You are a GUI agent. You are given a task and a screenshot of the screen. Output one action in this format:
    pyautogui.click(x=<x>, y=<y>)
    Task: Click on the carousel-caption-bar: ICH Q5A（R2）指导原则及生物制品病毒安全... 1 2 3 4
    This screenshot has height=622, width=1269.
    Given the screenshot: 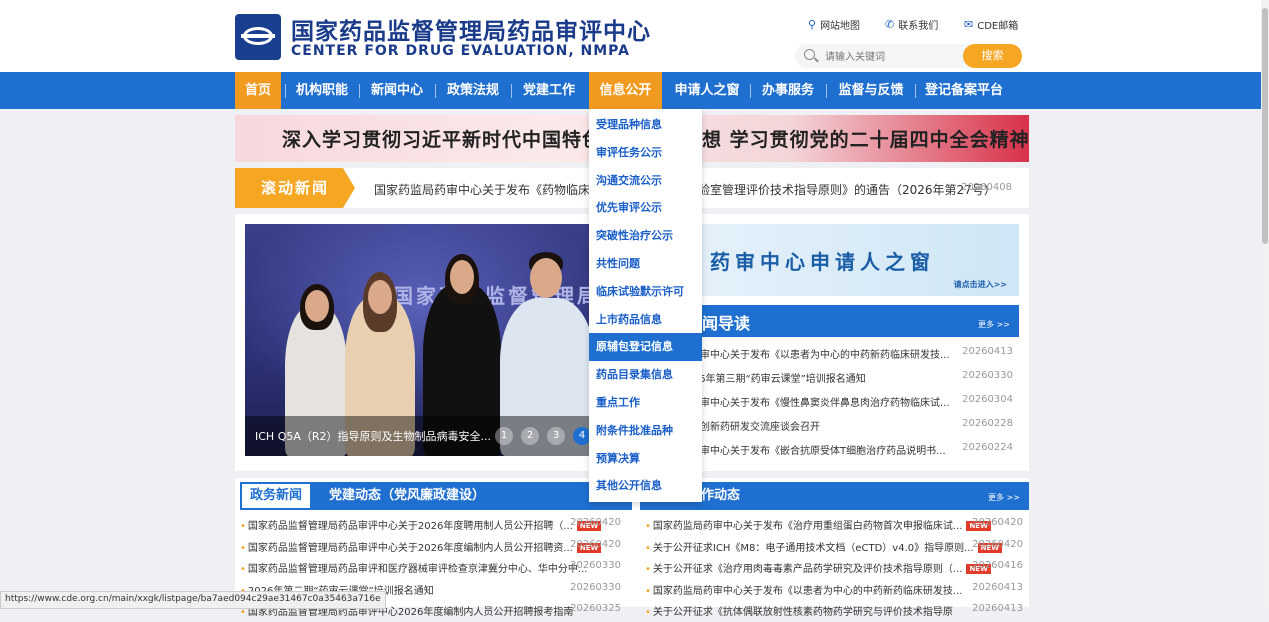 What is the action you would take?
    pyautogui.click(x=439, y=436)
    